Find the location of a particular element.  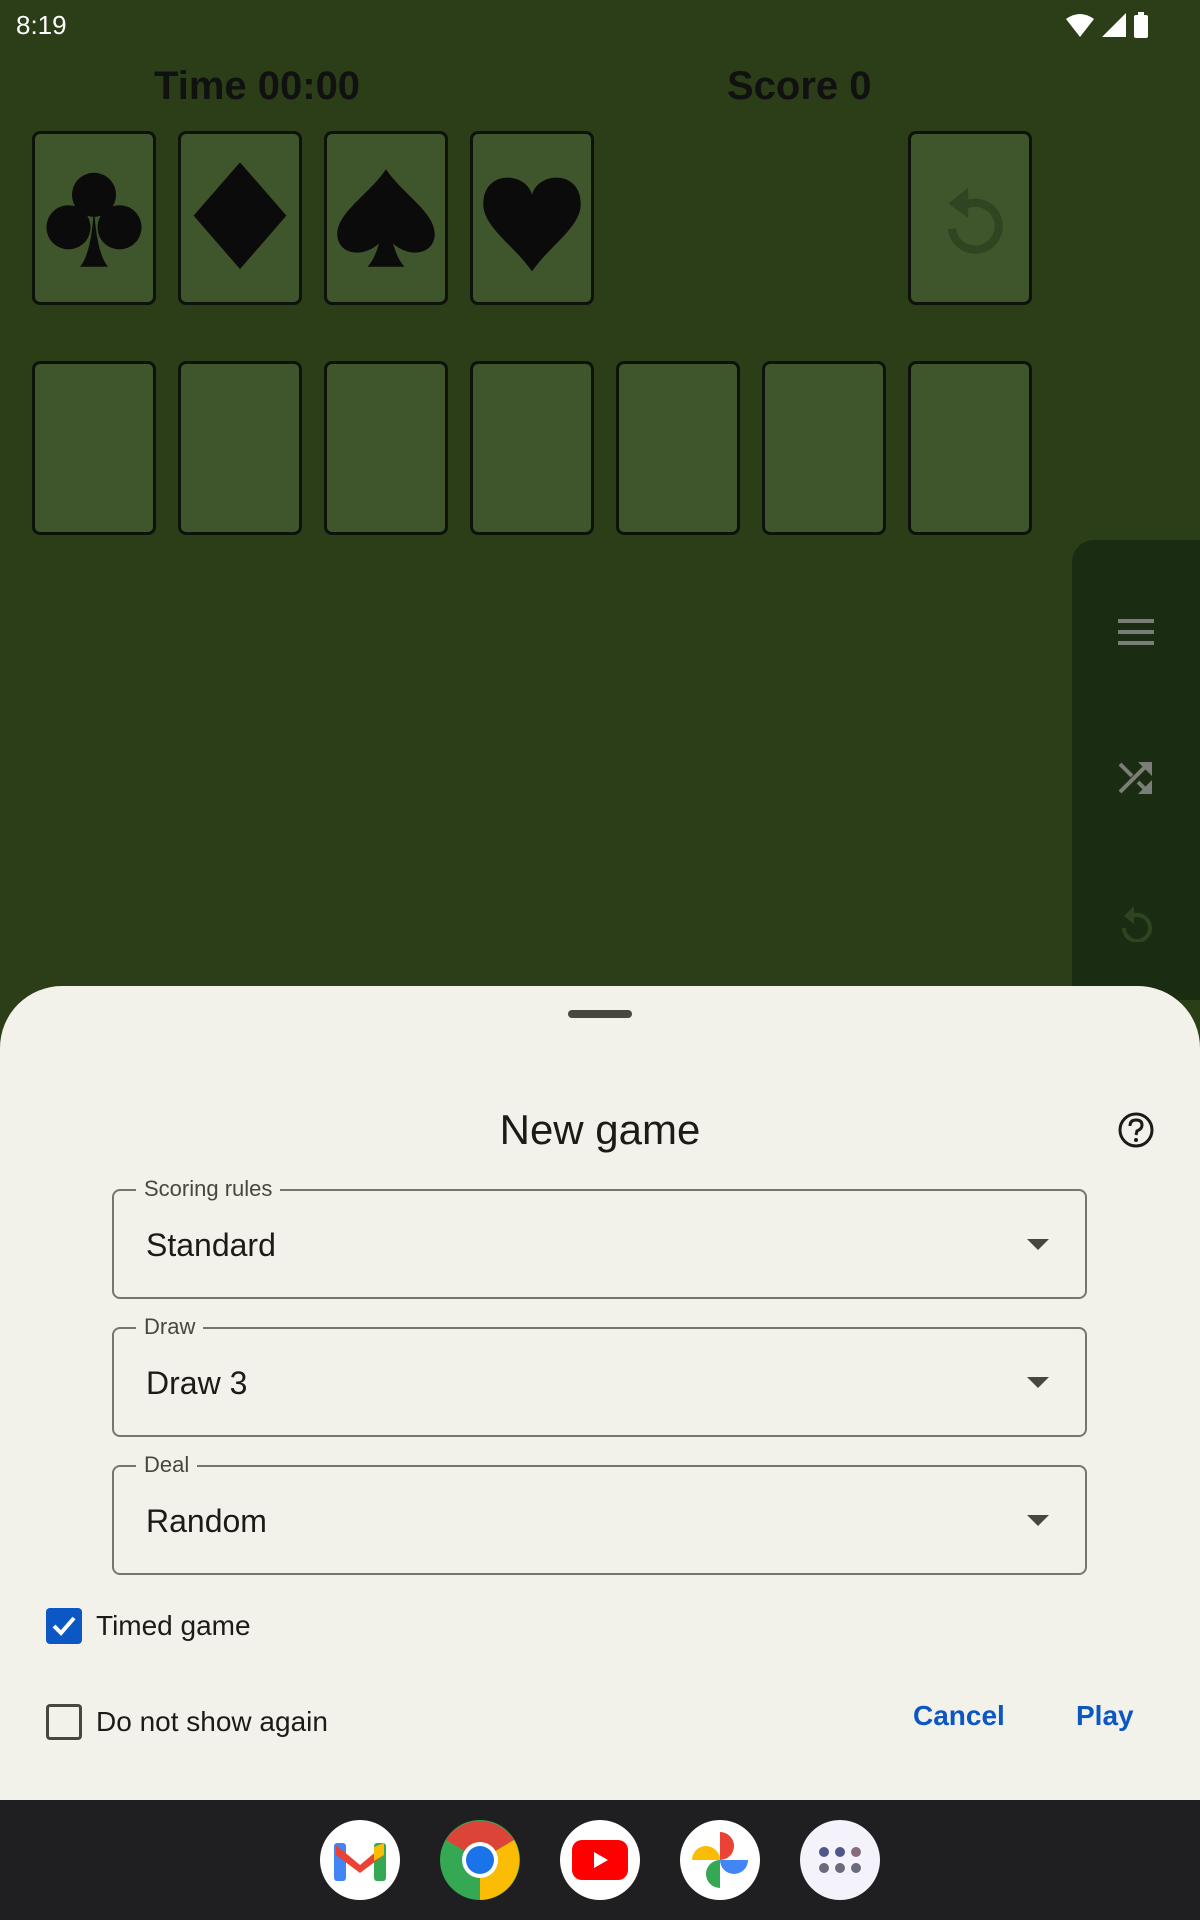

gmail-icon is located at coordinates (360, 1862).